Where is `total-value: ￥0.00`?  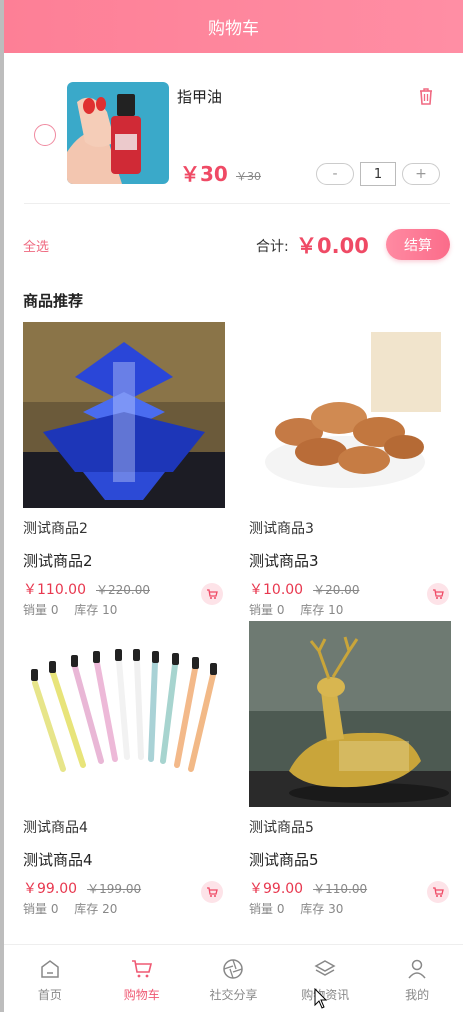 total-value: ￥0.00 is located at coordinates (332, 246).